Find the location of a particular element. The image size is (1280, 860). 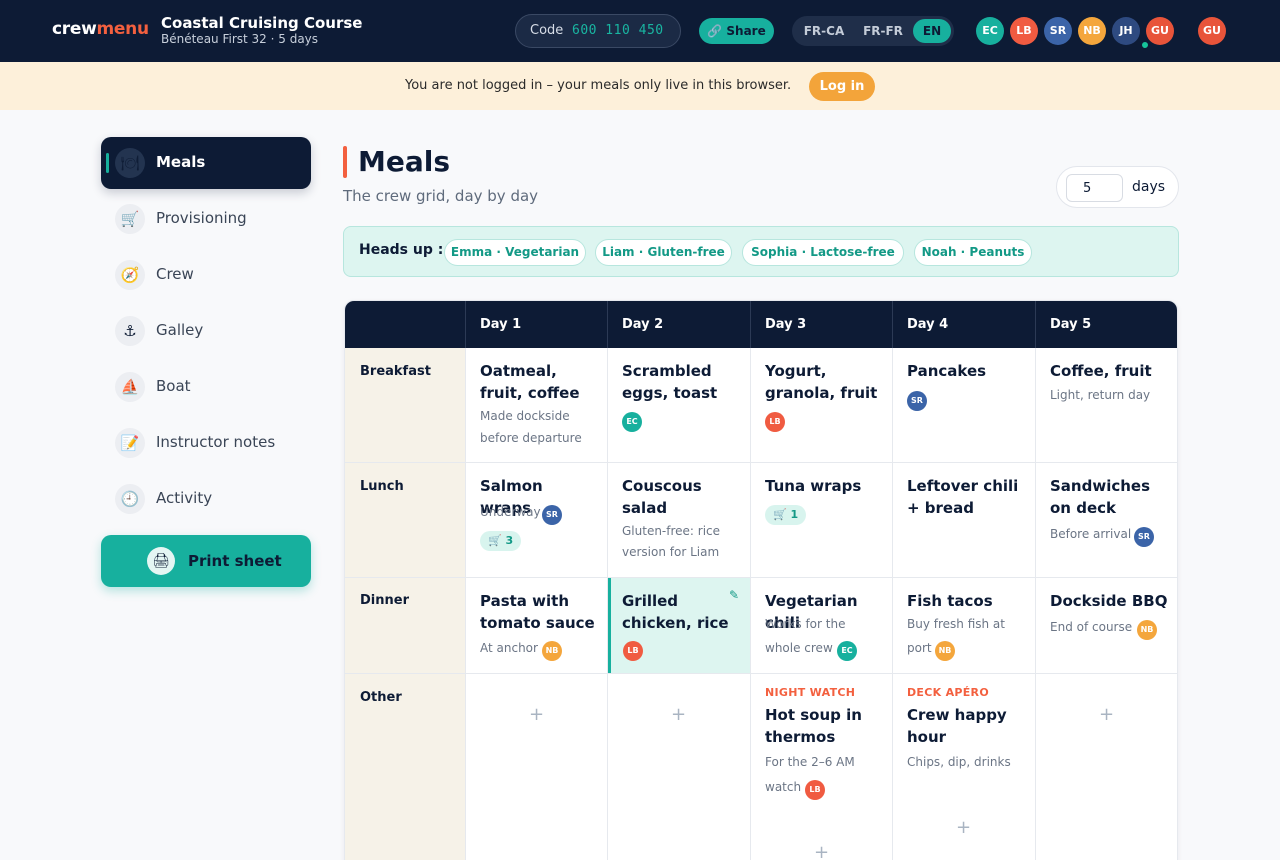

sidebar-item-label: Provisioning is located at coordinates (201, 218).